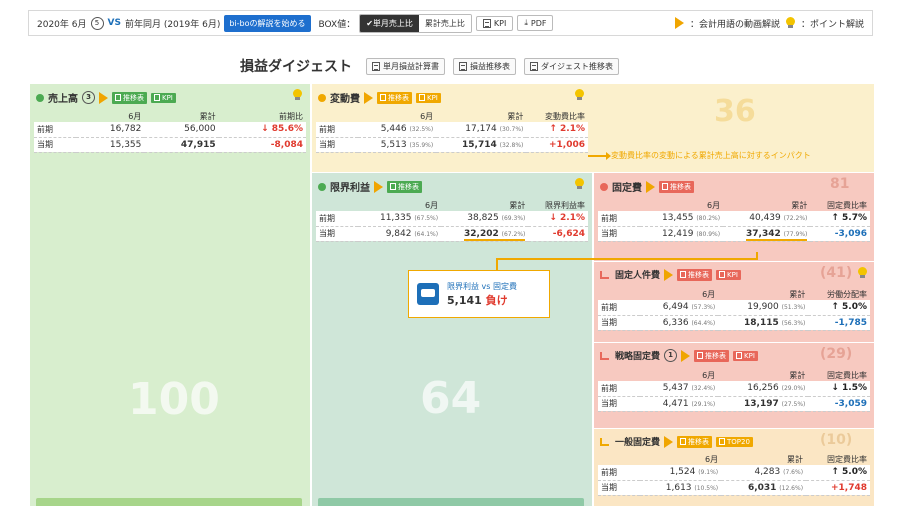 This screenshot has height=506, width=900. I want to click on strategic-badge-icon: 1, so click(671, 355).